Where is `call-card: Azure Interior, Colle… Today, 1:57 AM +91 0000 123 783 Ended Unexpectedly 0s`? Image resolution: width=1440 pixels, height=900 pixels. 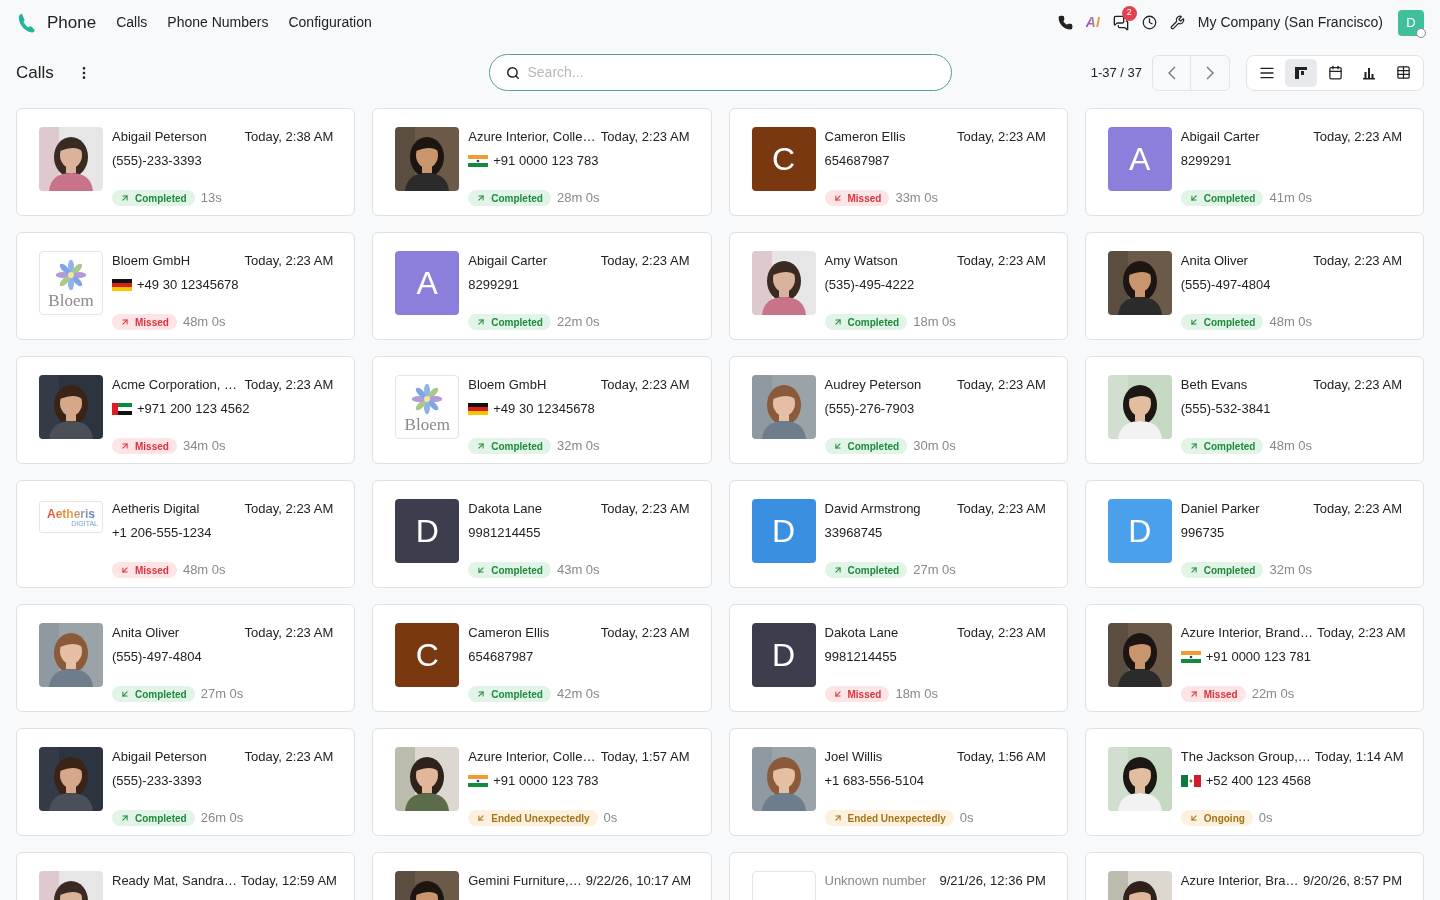 call-card: Azure Interior, Colle… Today, 1:57 AM +91 0000 123 783 Ended Unexpectedly 0s is located at coordinates (542, 782).